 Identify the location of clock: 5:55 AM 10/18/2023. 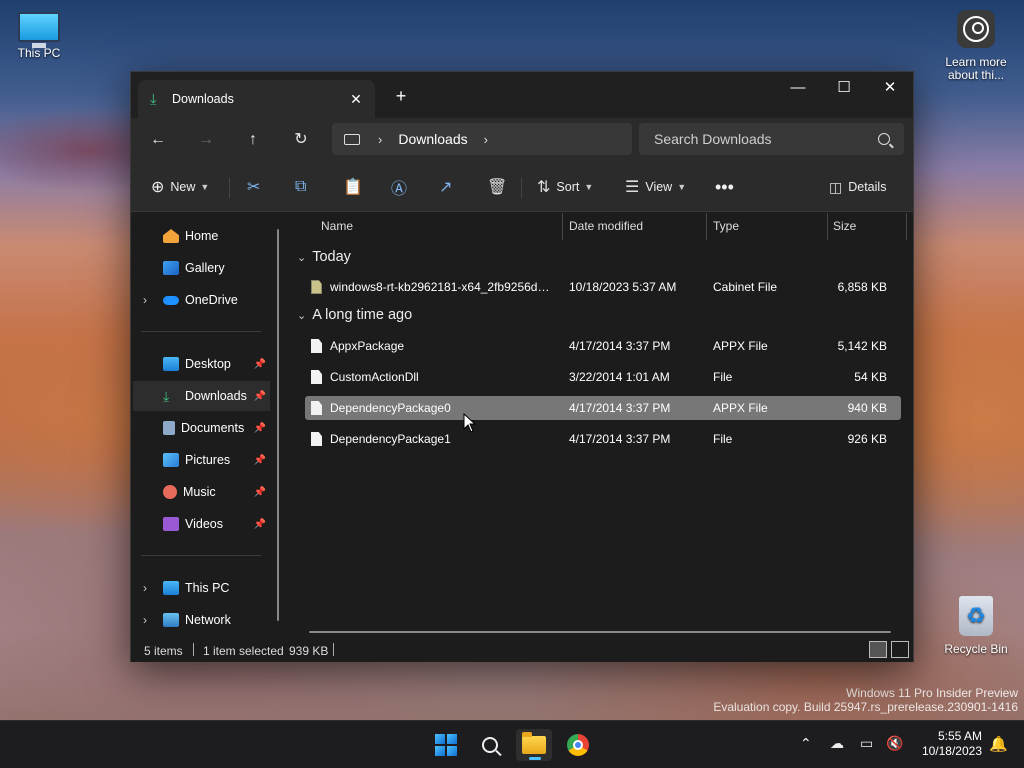
(952, 744).